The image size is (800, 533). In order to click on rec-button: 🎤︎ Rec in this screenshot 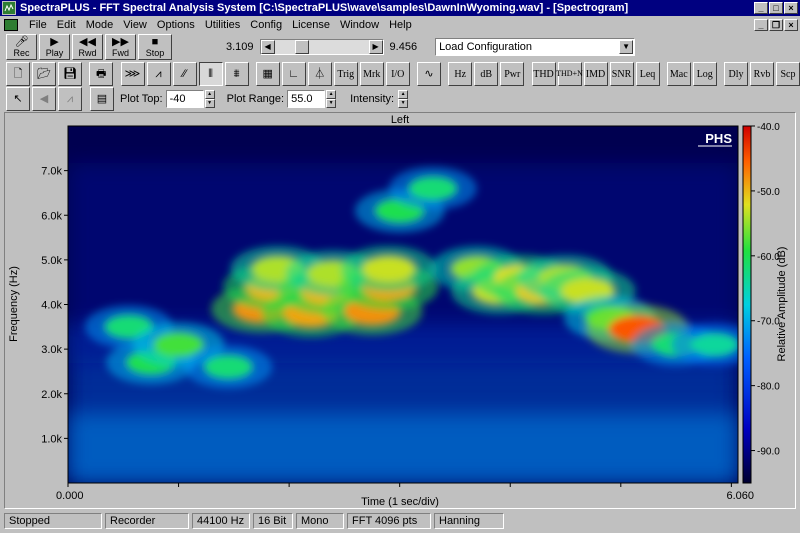, I will do `click(21, 47)`.